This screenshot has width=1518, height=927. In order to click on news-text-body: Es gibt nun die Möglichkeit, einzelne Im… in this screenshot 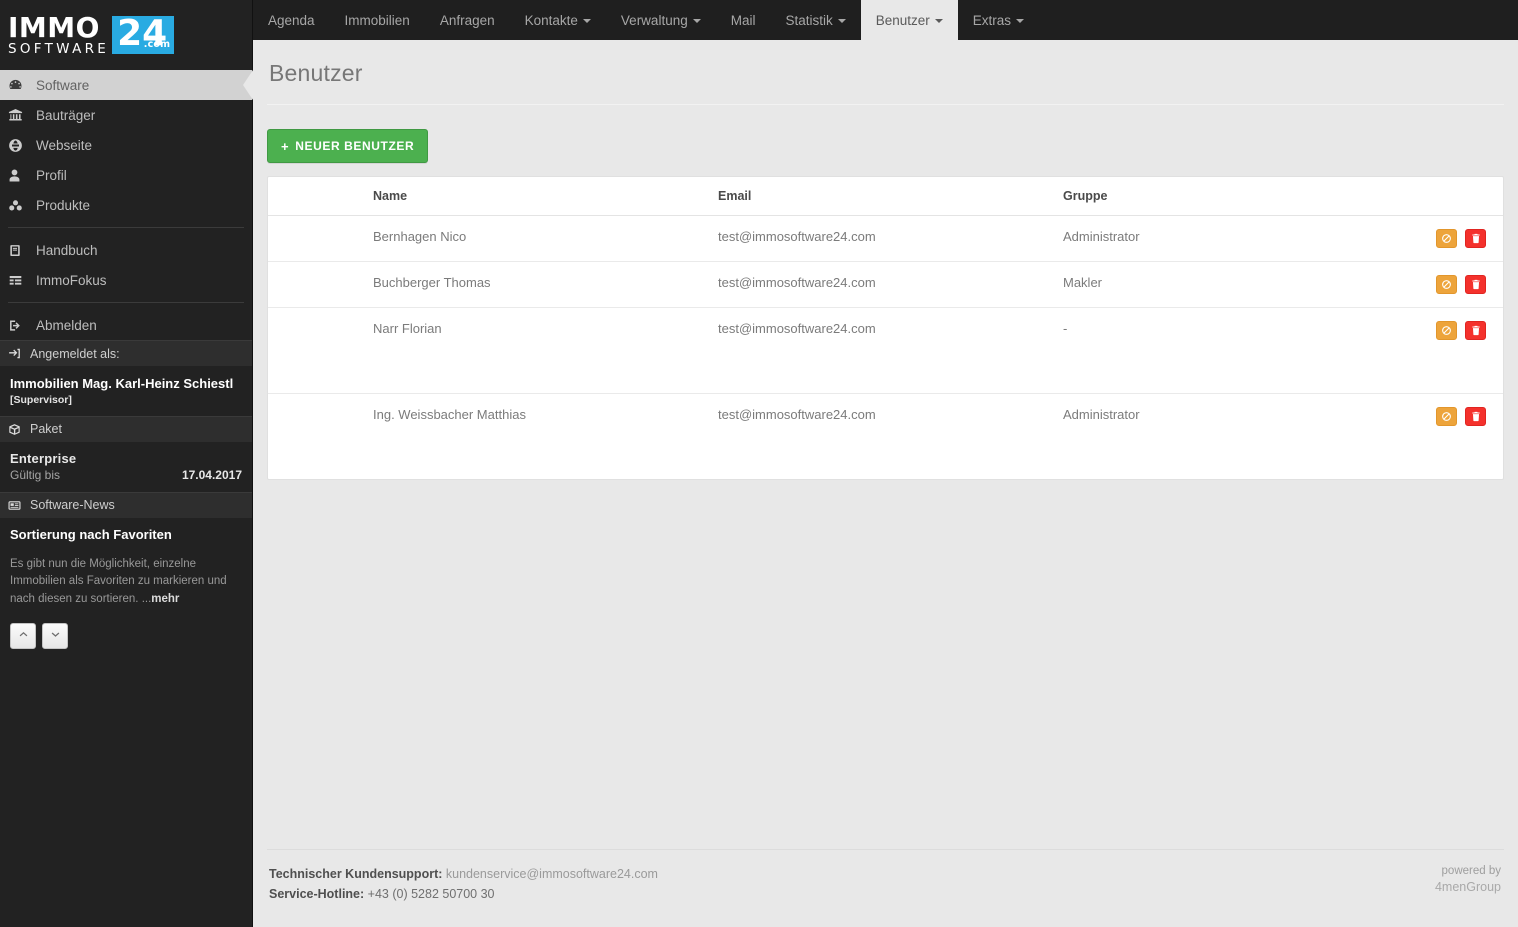, I will do `click(118, 581)`.